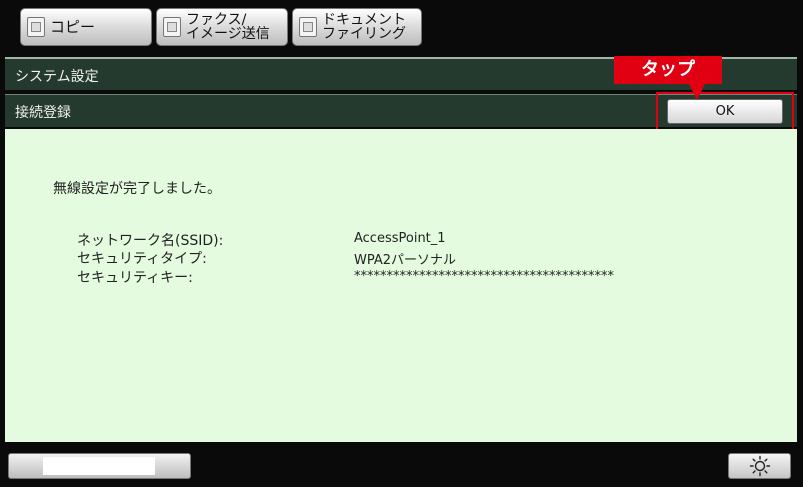  What do you see at coordinates (135, 278) in the screenshot?
I see `security-key-label: セキュリティキー:` at bounding box center [135, 278].